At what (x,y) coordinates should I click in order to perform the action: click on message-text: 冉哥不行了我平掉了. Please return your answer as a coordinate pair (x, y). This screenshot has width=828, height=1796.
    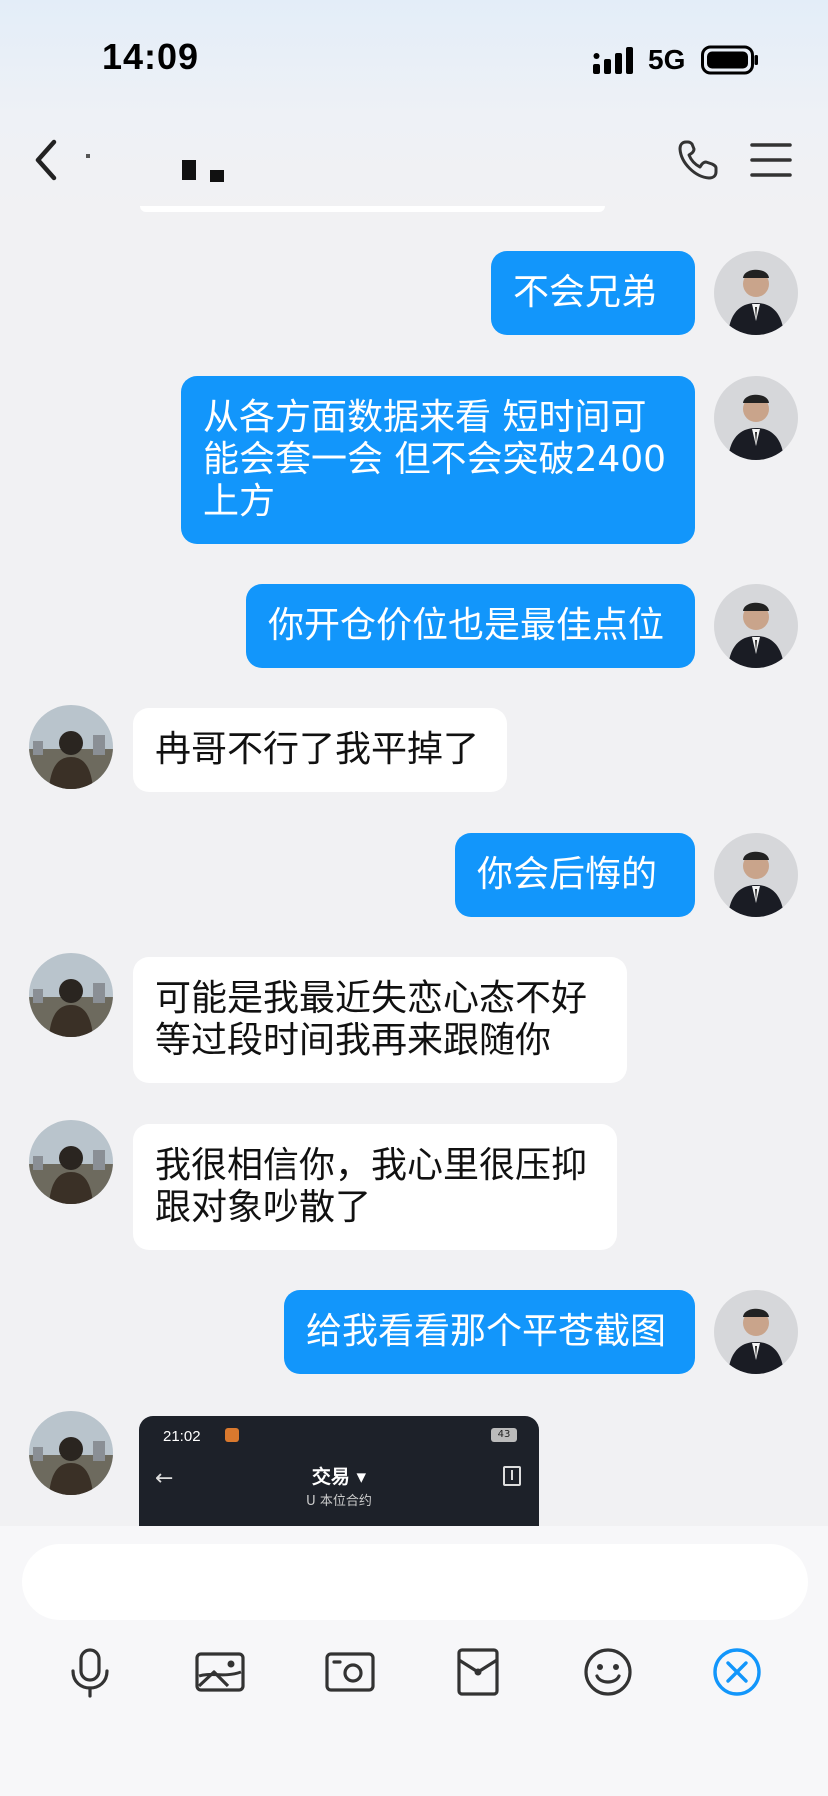
    Looking at the image, I should click on (317, 749).